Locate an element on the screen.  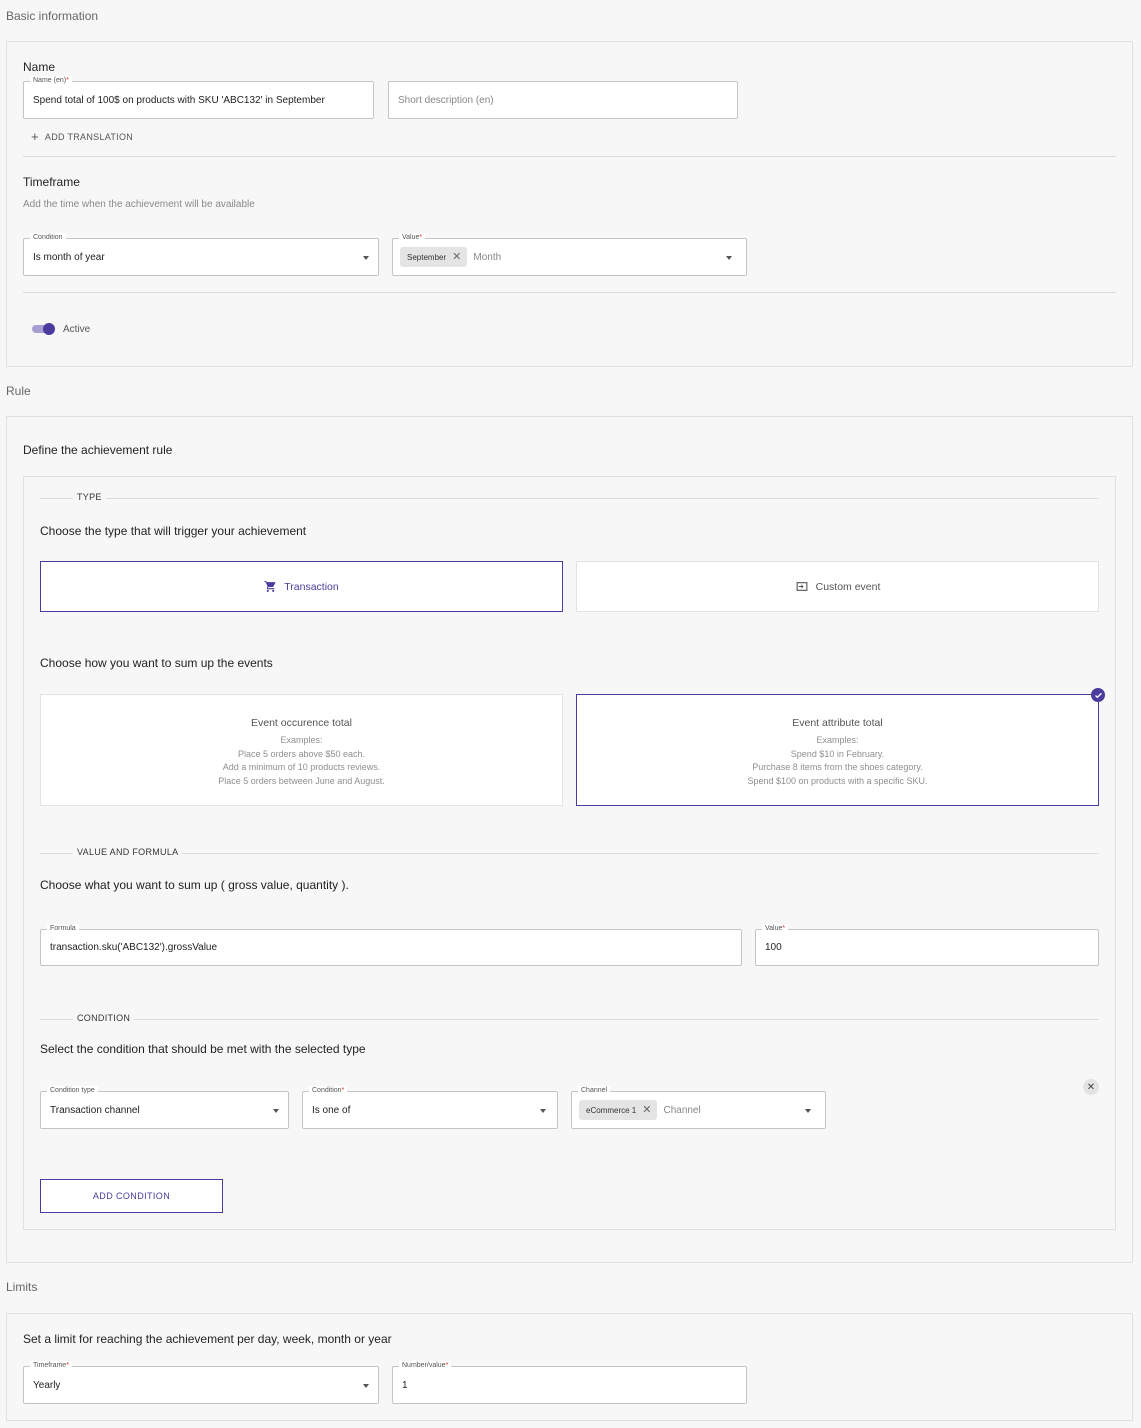
sum-option-occurence-title: Event occurence total is located at coordinates (301, 723).